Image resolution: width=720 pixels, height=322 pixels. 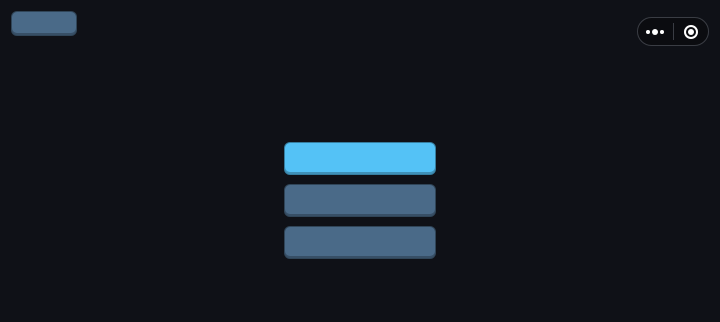 I want to click on mini-program-capsule, so click(x=673, y=31).